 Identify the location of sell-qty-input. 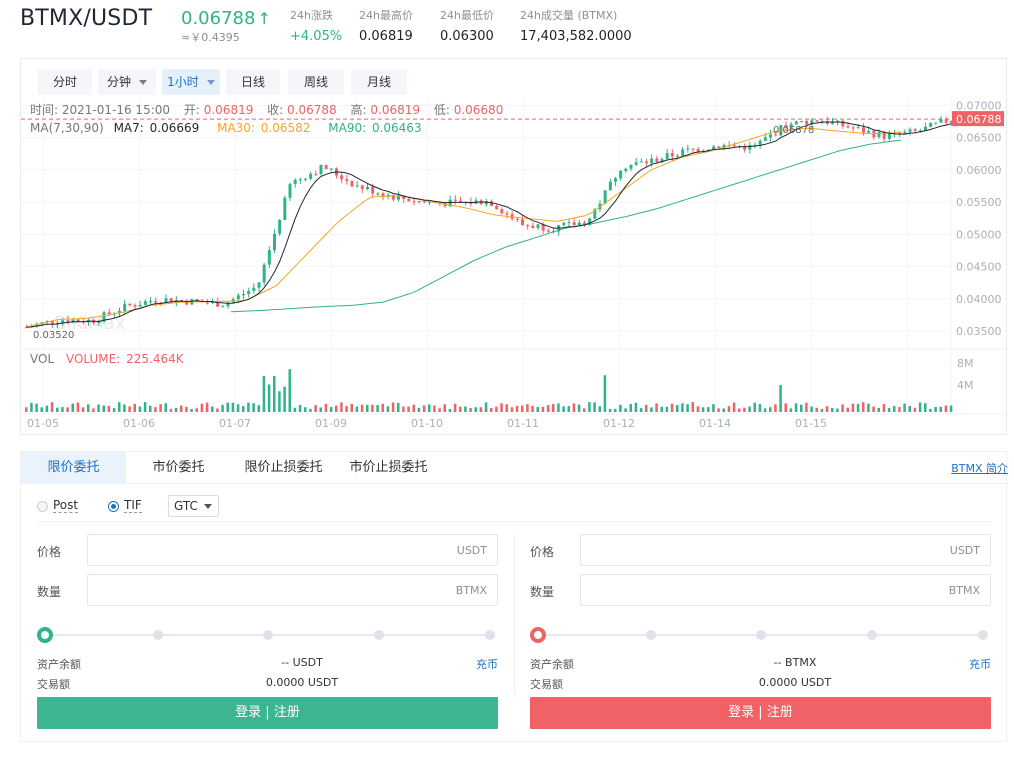
(785, 590).